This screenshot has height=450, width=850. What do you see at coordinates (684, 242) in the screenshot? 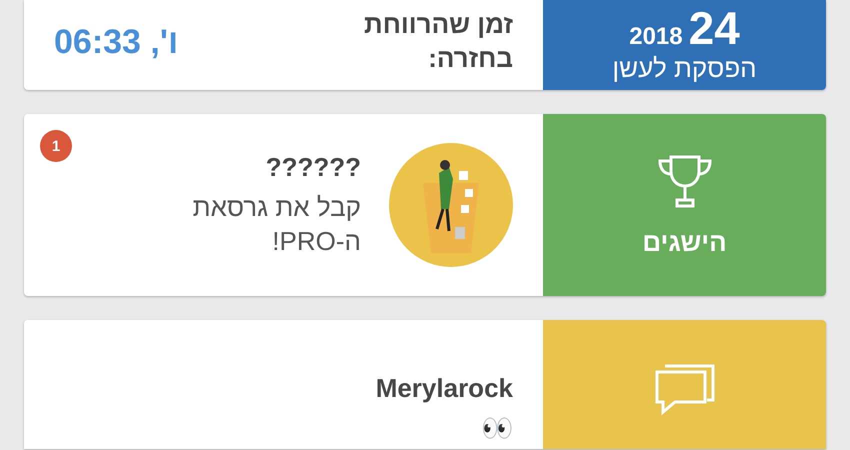
I see `panel-label: הישגים` at bounding box center [684, 242].